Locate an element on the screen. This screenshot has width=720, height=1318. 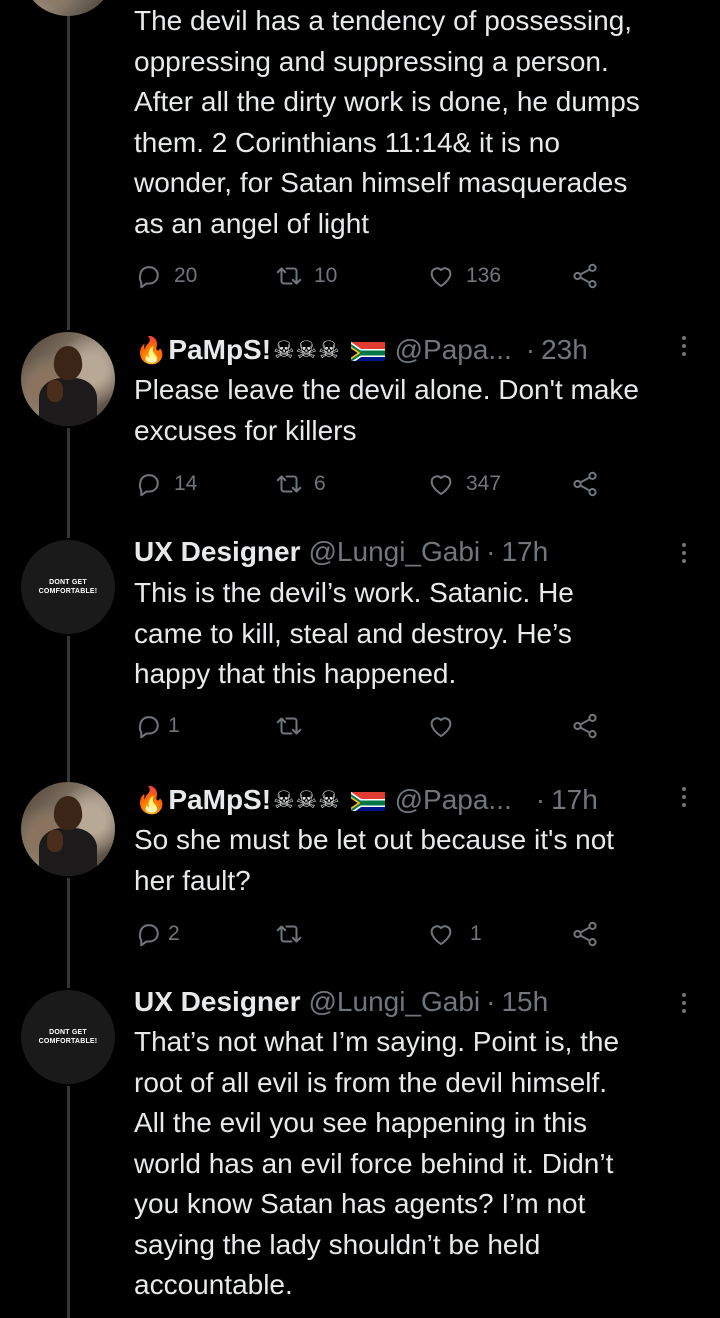
like-count: 1 is located at coordinates (476, 933).